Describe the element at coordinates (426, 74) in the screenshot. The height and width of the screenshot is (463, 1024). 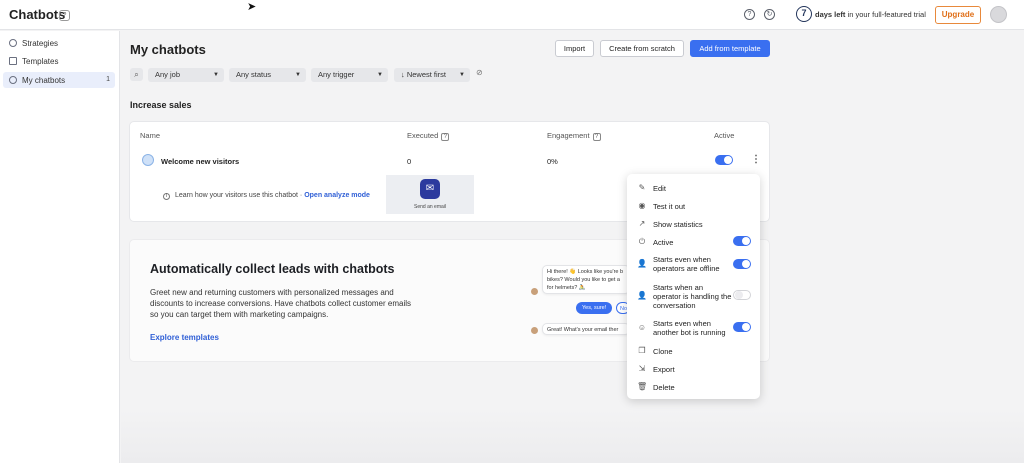
I see `sort-filter-value: Newest first` at that location.